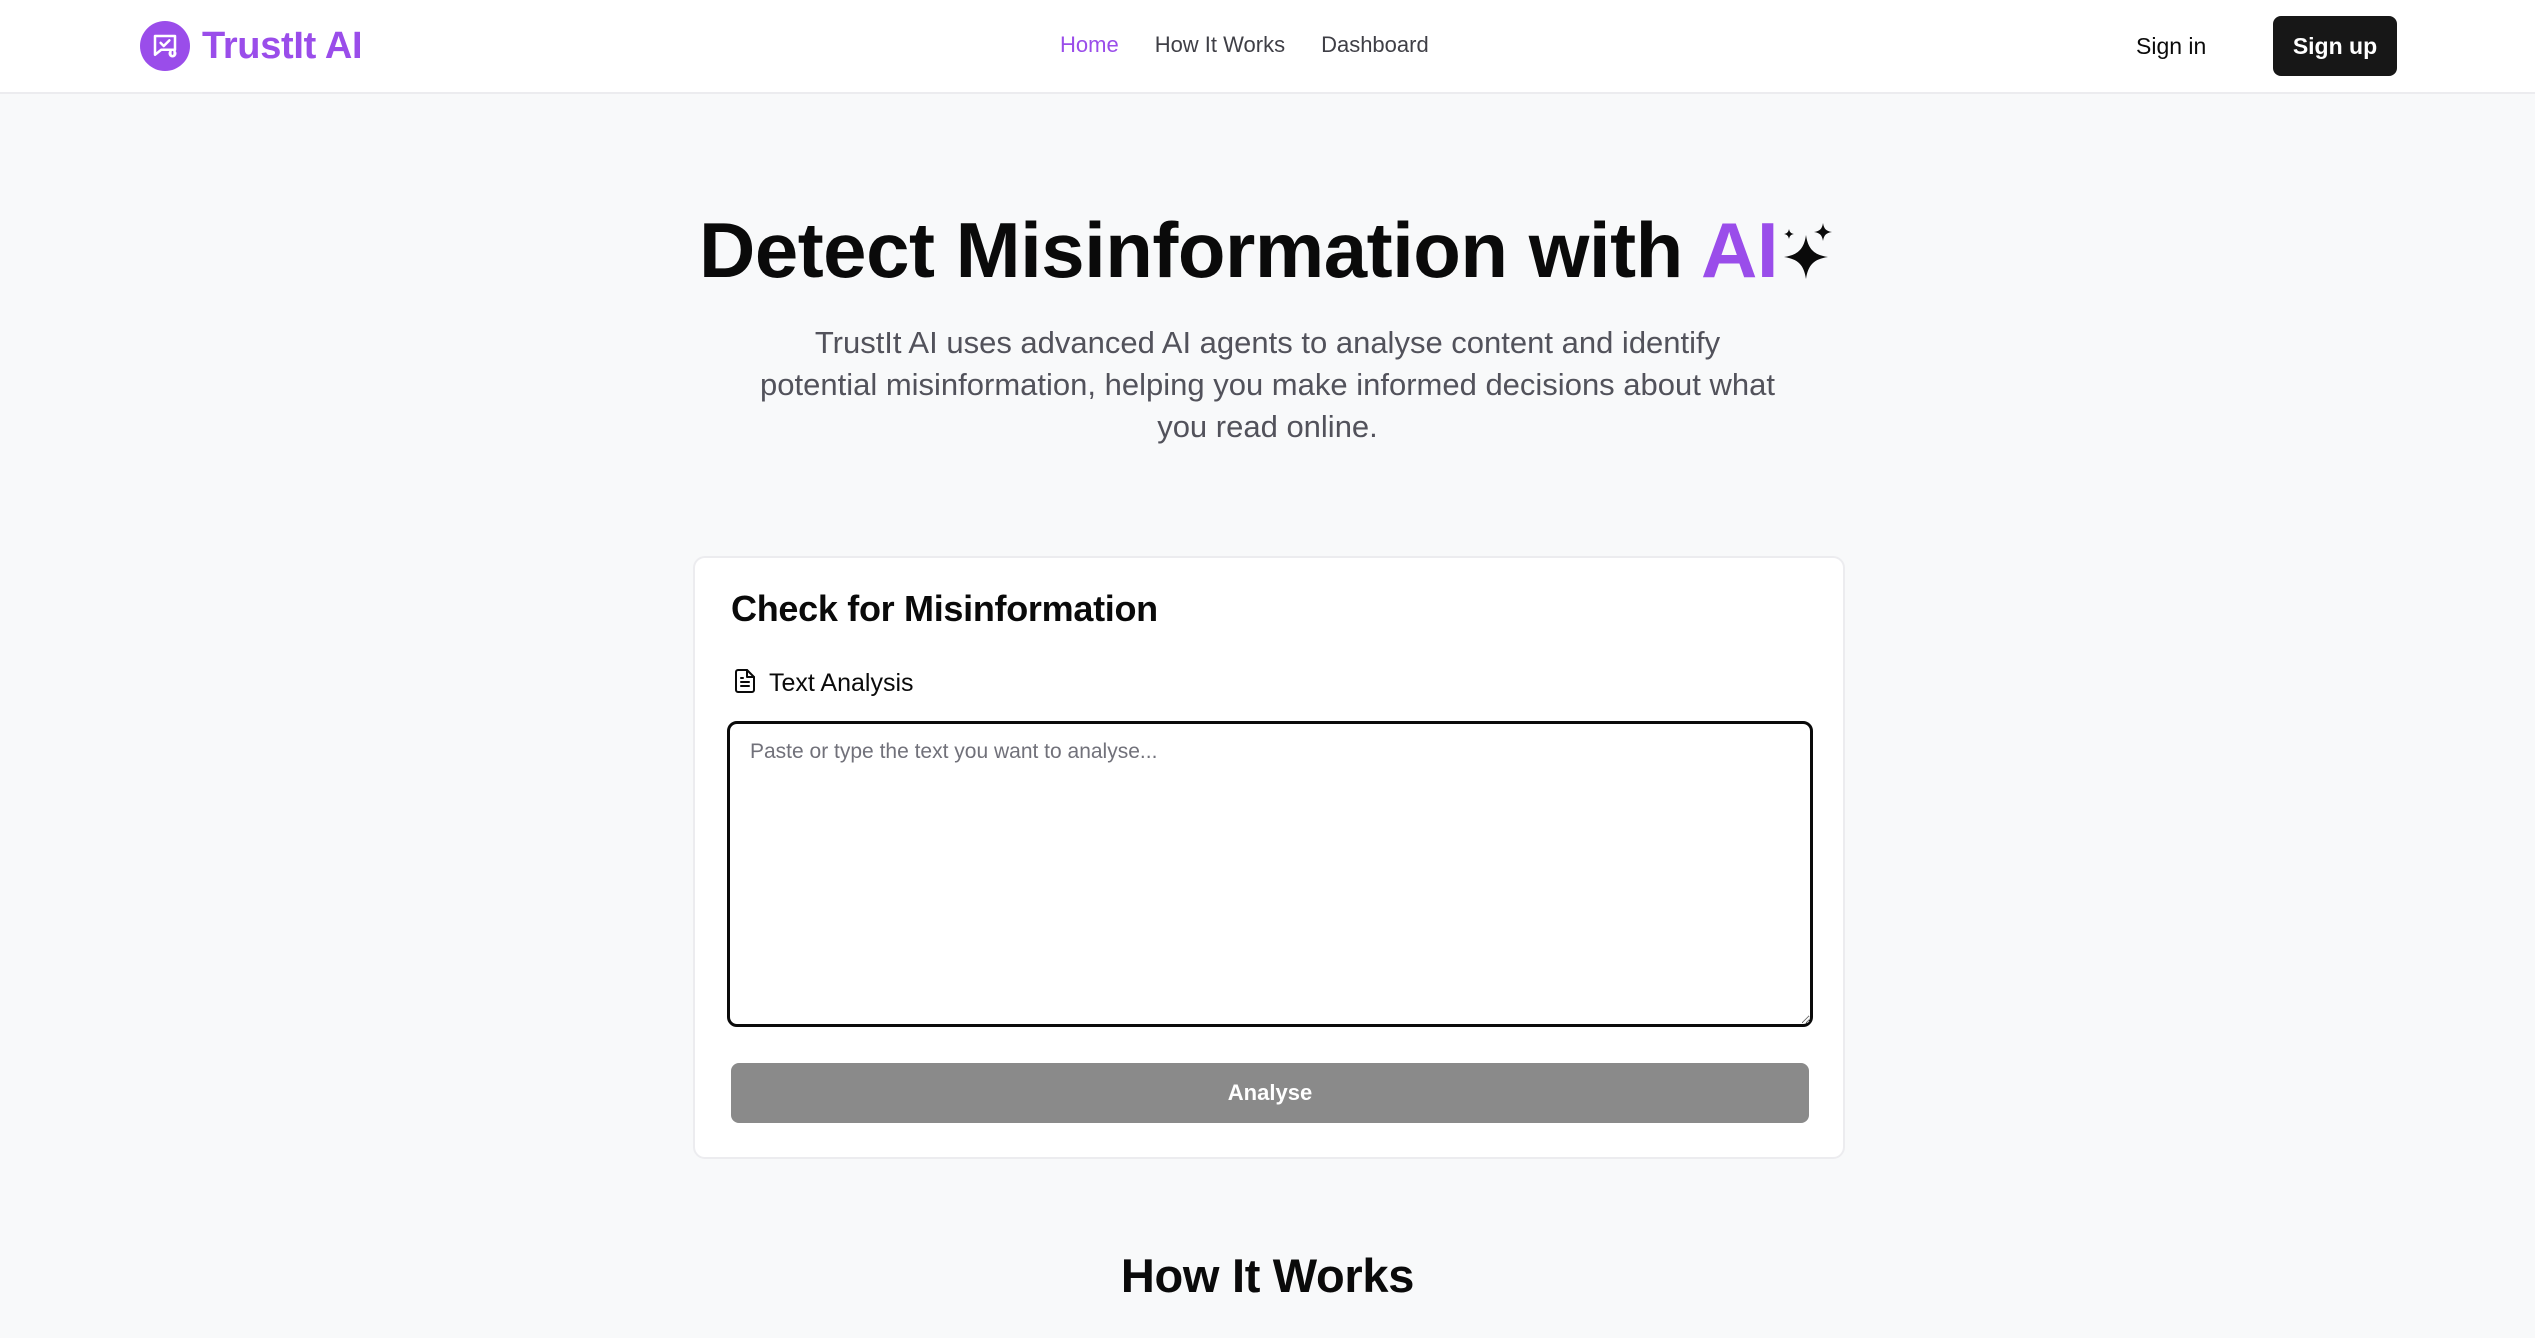 The height and width of the screenshot is (1338, 2535). Describe the element at coordinates (2171, 46) in the screenshot. I see `sign-in-link: Sign in` at that location.